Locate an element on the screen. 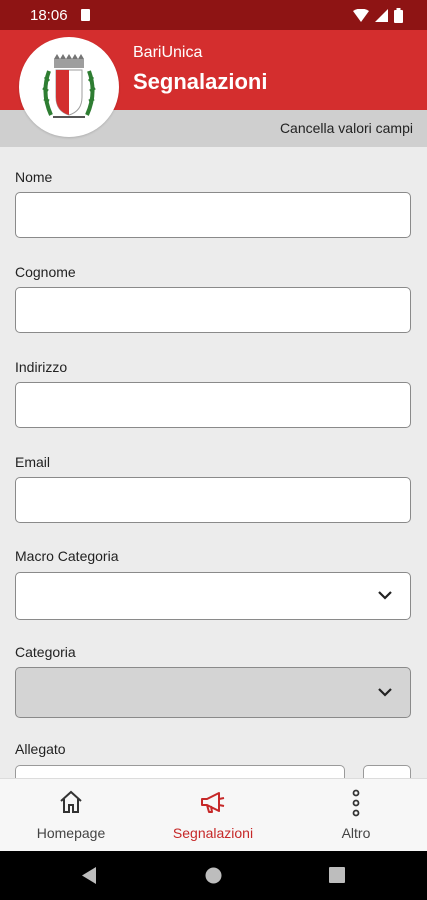  back-icon is located at coordinates (89, 875).